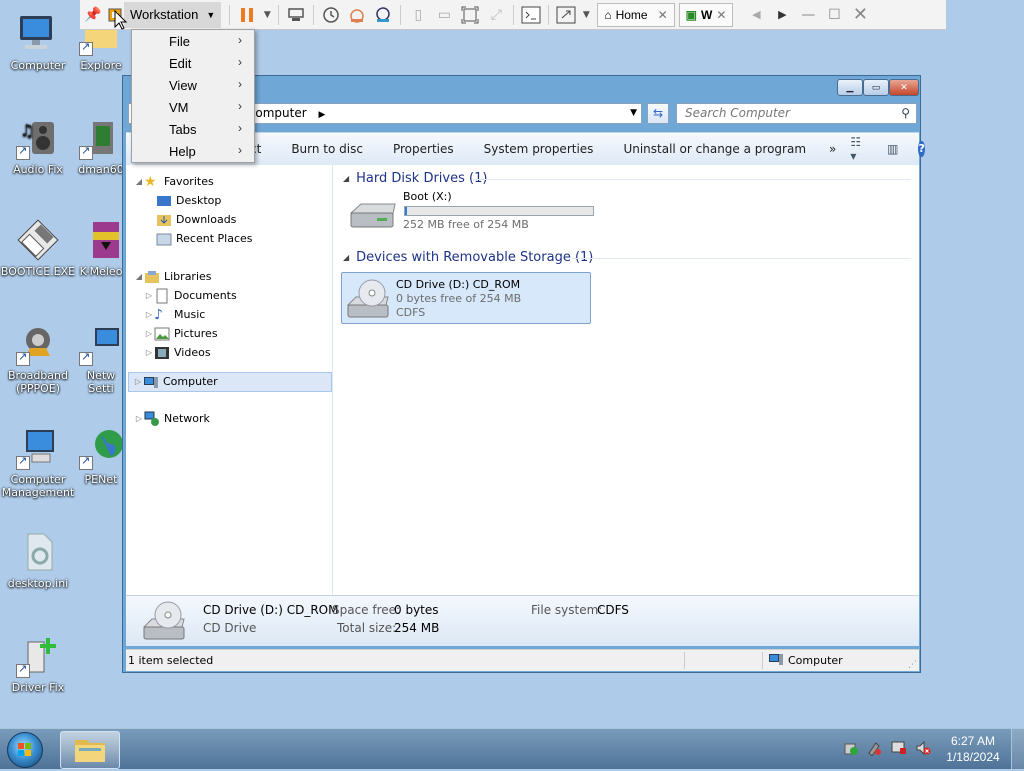 The height and width of the screenshot is (771, 1024). I want to click on scroll-right-icon: ▶, so click(782, 15).